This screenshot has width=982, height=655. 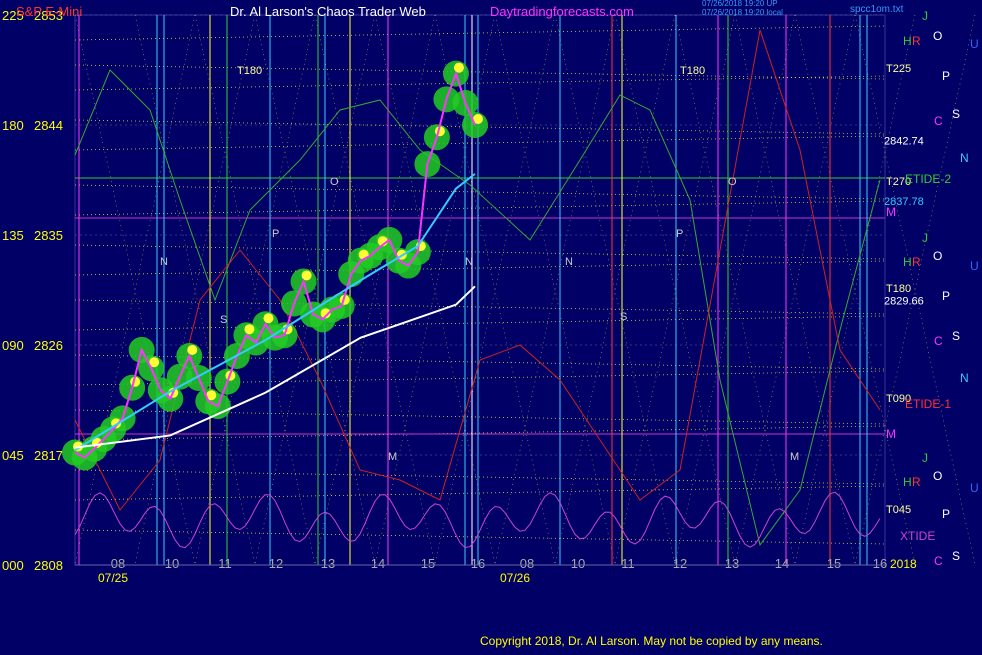 I want to click on x-hour-tick: 12, so click(x=680, y=563).